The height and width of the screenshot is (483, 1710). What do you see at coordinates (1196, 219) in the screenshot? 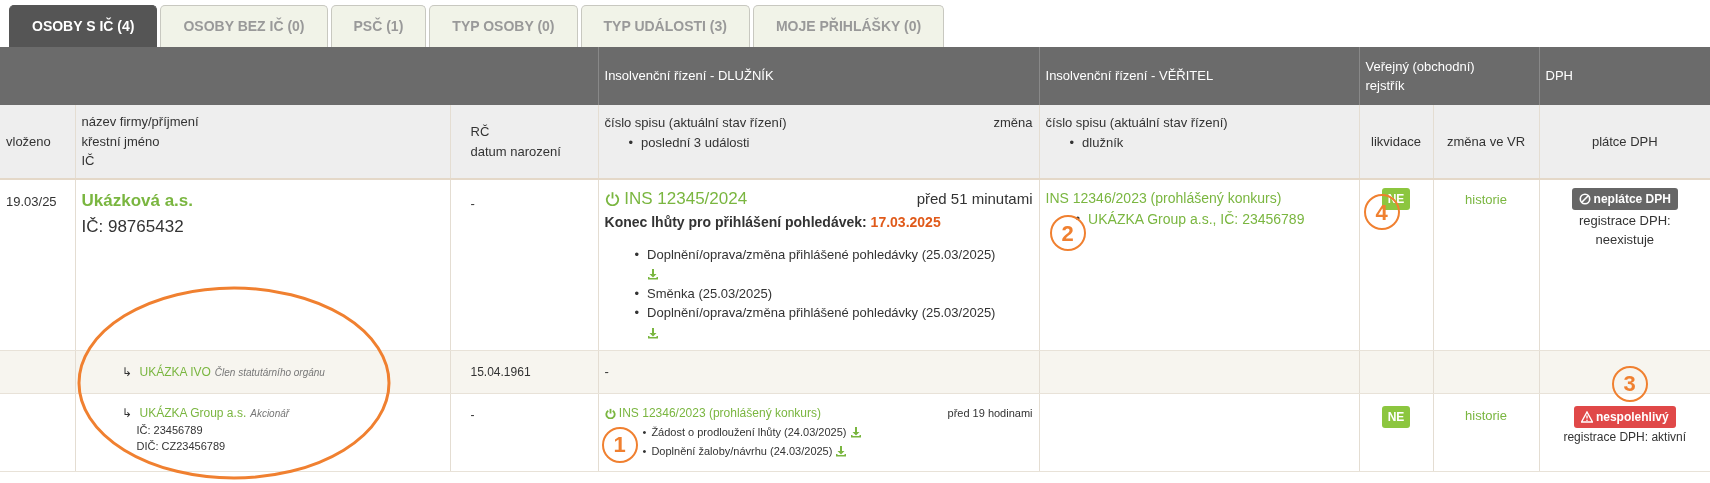
I see `debtor-link: UKÁZKA Group a.s., IČ: 23456789` at bounding box center [1196, 219].